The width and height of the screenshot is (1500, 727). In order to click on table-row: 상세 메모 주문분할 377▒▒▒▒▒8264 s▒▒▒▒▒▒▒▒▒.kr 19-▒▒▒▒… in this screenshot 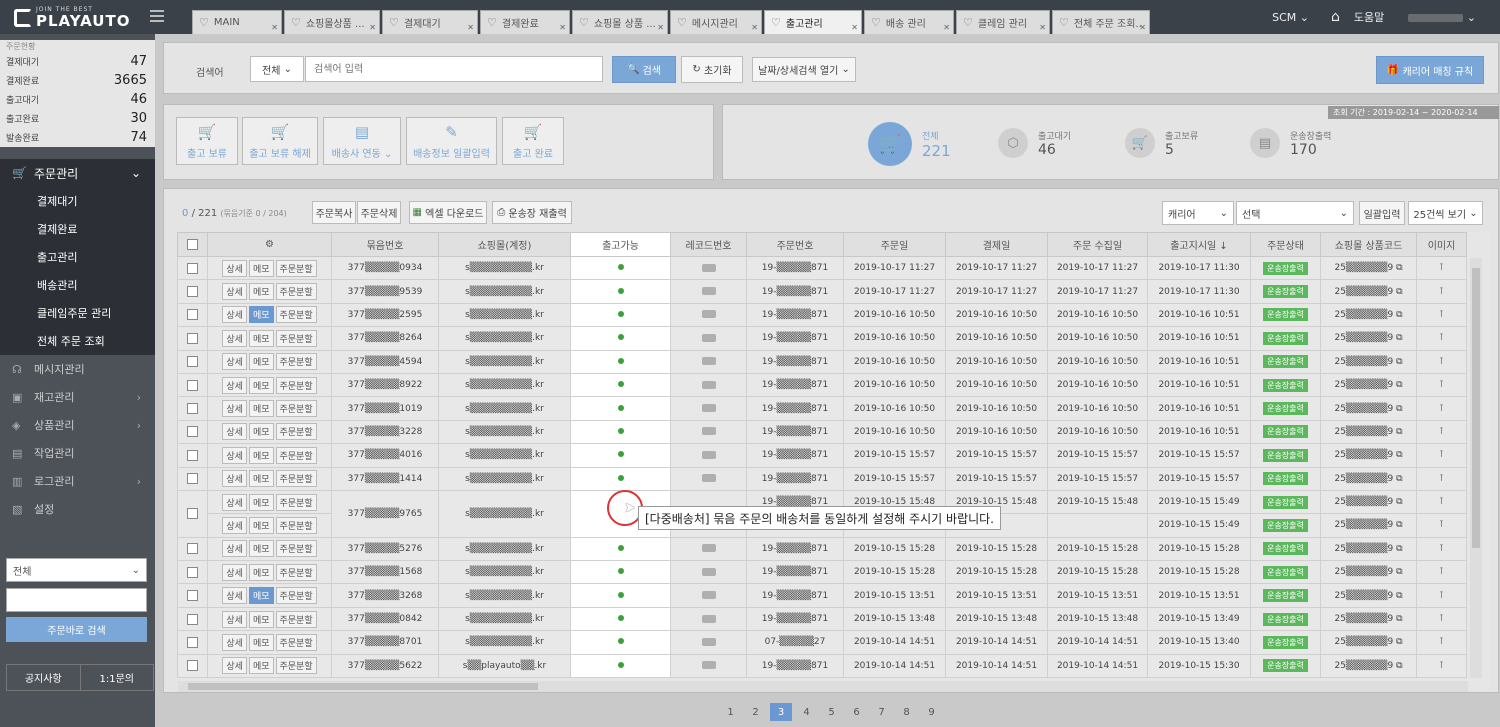, I will do `click(822, 338)`.